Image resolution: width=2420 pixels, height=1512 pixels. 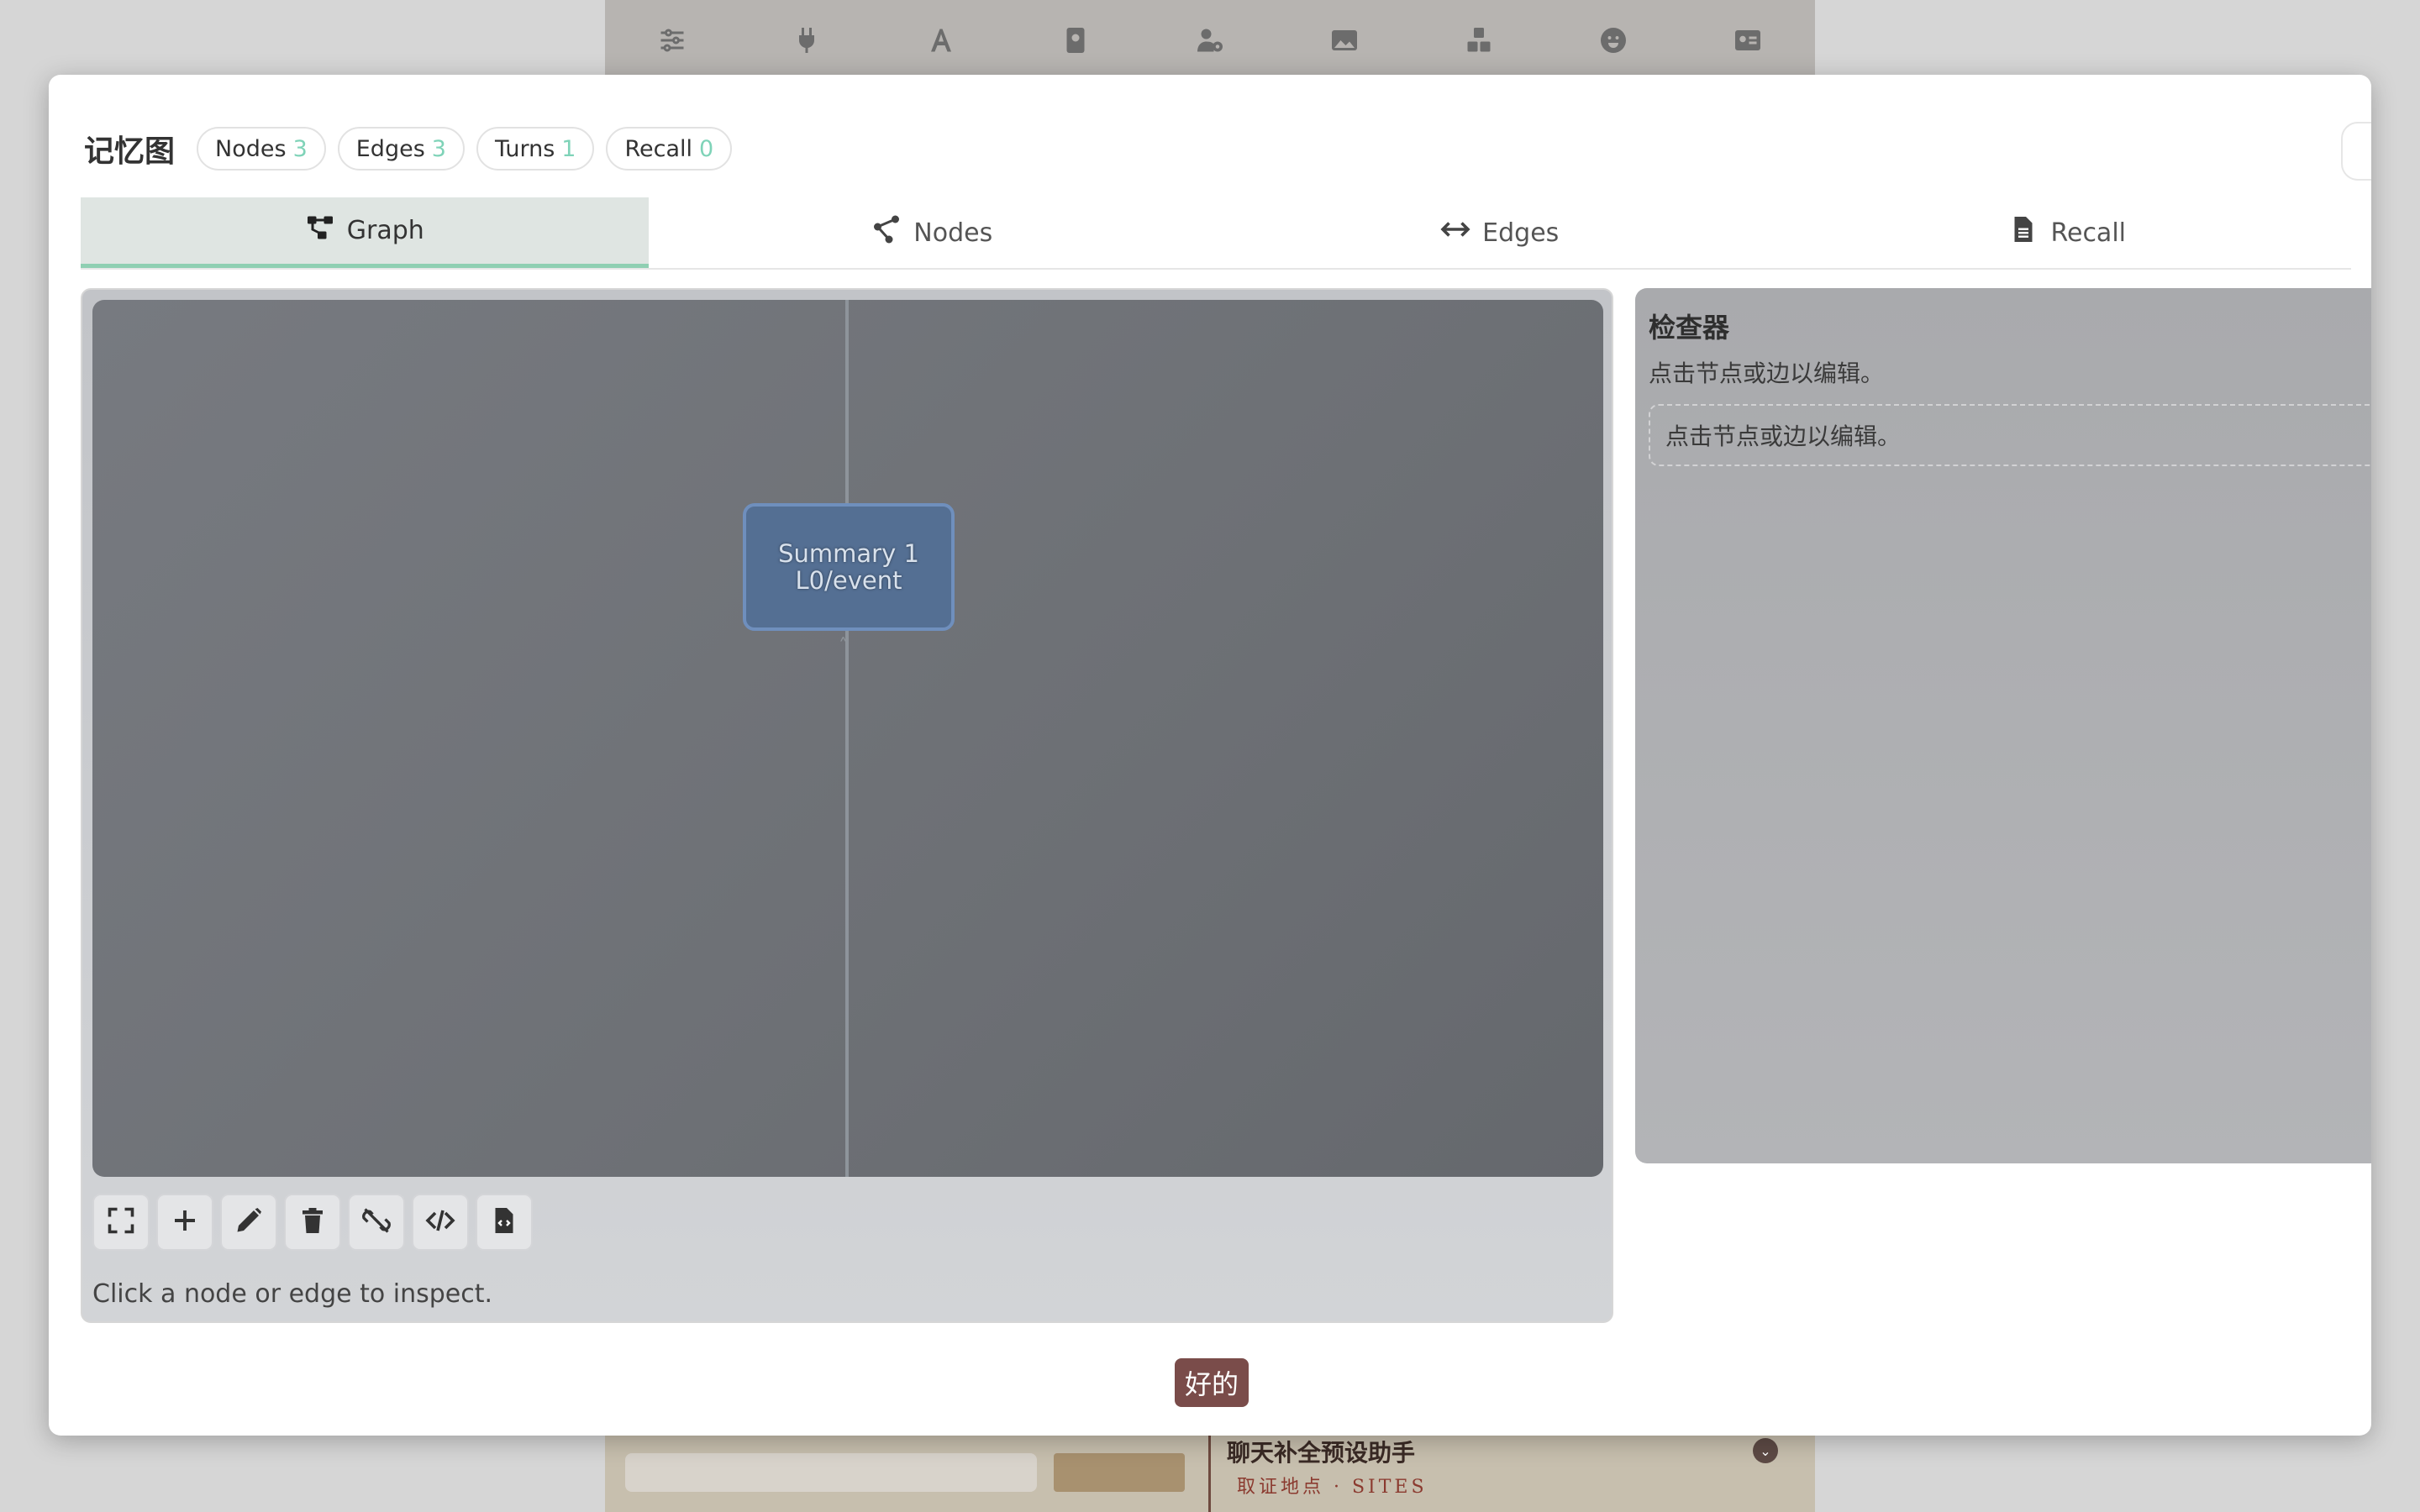 I want to click on file-code-icon, so click(x=504, y=1222).